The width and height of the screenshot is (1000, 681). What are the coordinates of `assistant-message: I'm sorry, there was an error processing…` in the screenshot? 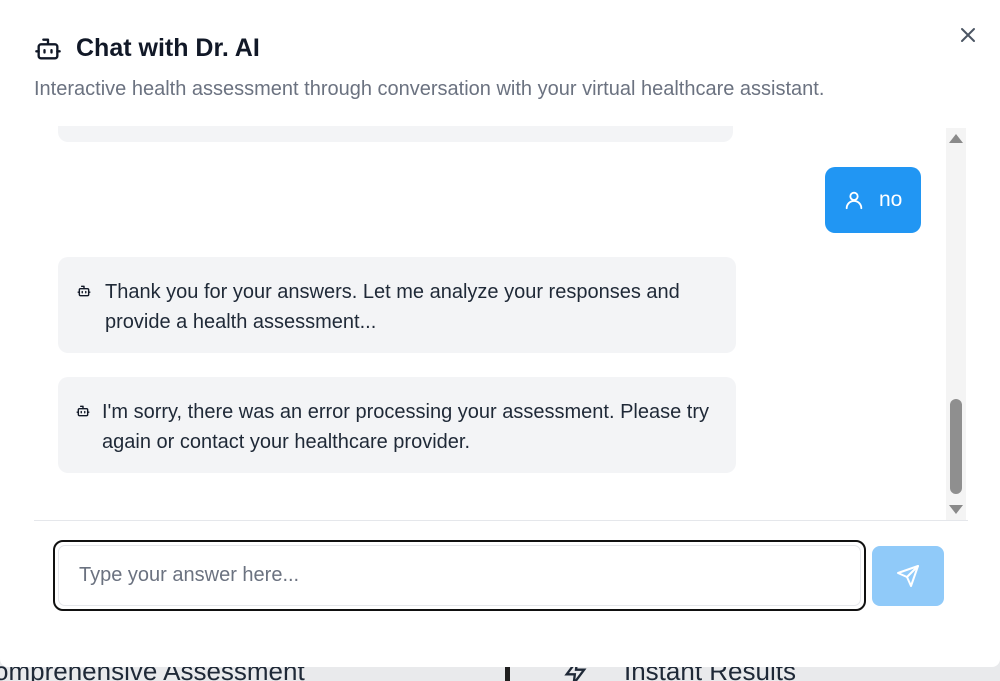 It's located at (397, 425).